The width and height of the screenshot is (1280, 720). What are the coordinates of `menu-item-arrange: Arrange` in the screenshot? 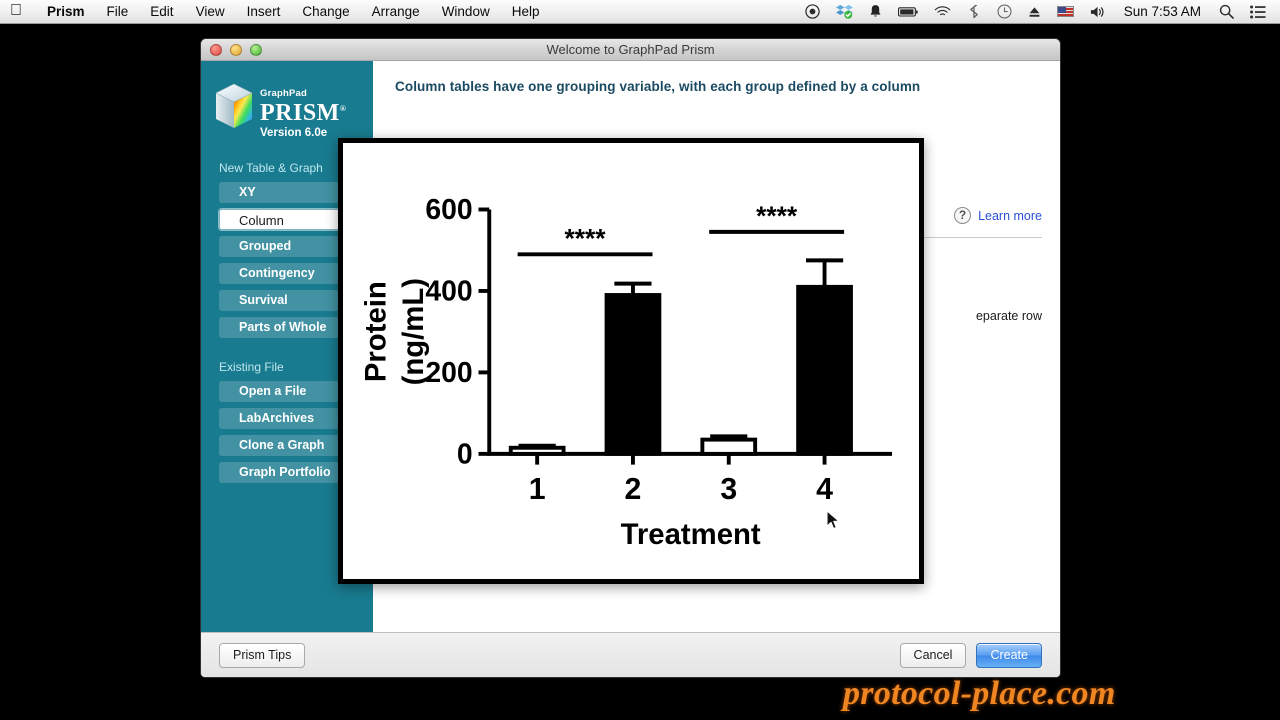 It's located at (396, 11).